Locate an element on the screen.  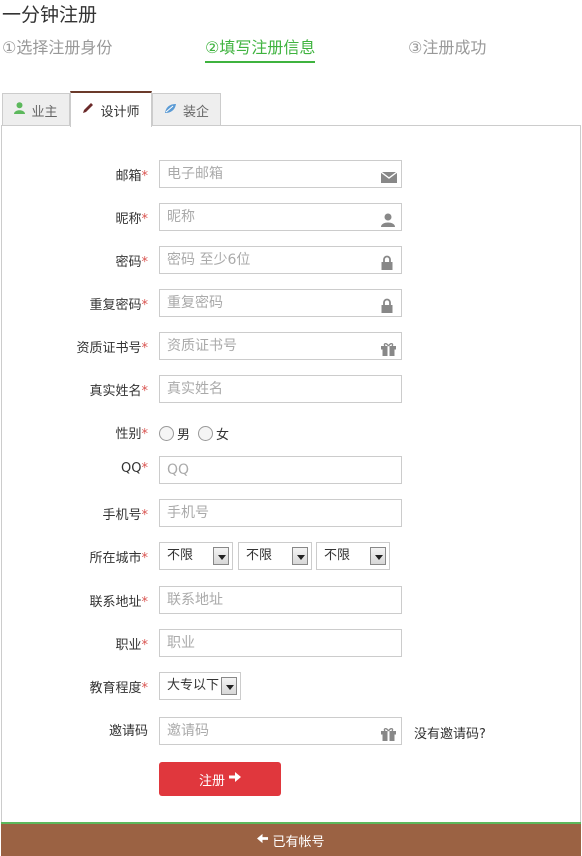
education-select: 大专以下 is located at coordinates (200, 686).